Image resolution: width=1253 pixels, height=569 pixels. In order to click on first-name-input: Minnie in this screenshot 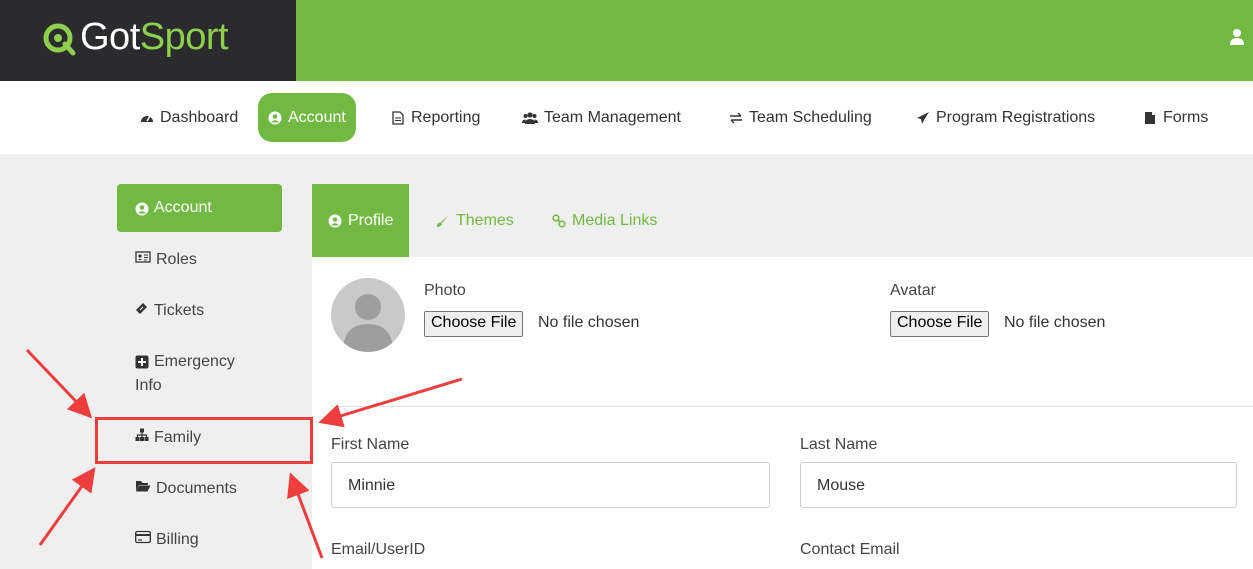, I will do `click(550, 485)`.